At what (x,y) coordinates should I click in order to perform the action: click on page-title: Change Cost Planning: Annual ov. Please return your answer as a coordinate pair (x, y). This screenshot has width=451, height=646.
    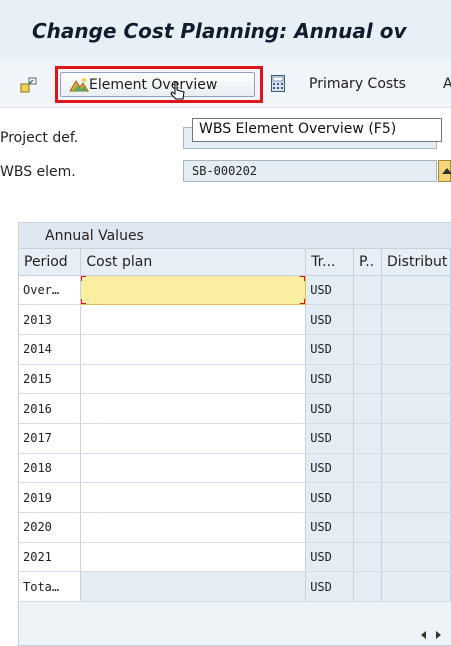
    Looking at the image, I should click on (219, 31).